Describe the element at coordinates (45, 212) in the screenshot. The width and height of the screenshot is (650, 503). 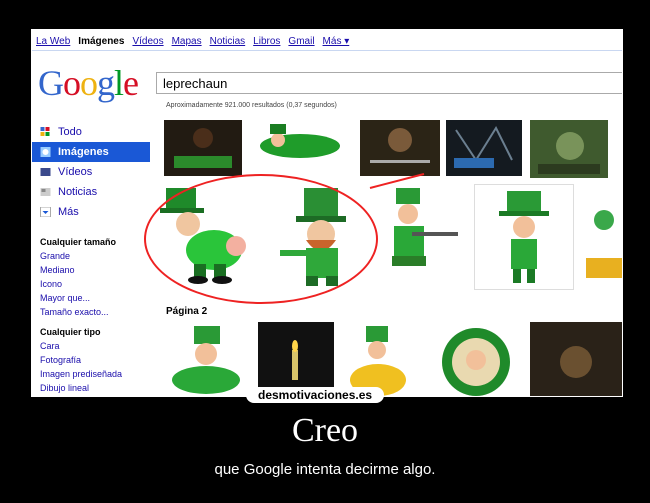
I see `chevron-down-icon` at that location.